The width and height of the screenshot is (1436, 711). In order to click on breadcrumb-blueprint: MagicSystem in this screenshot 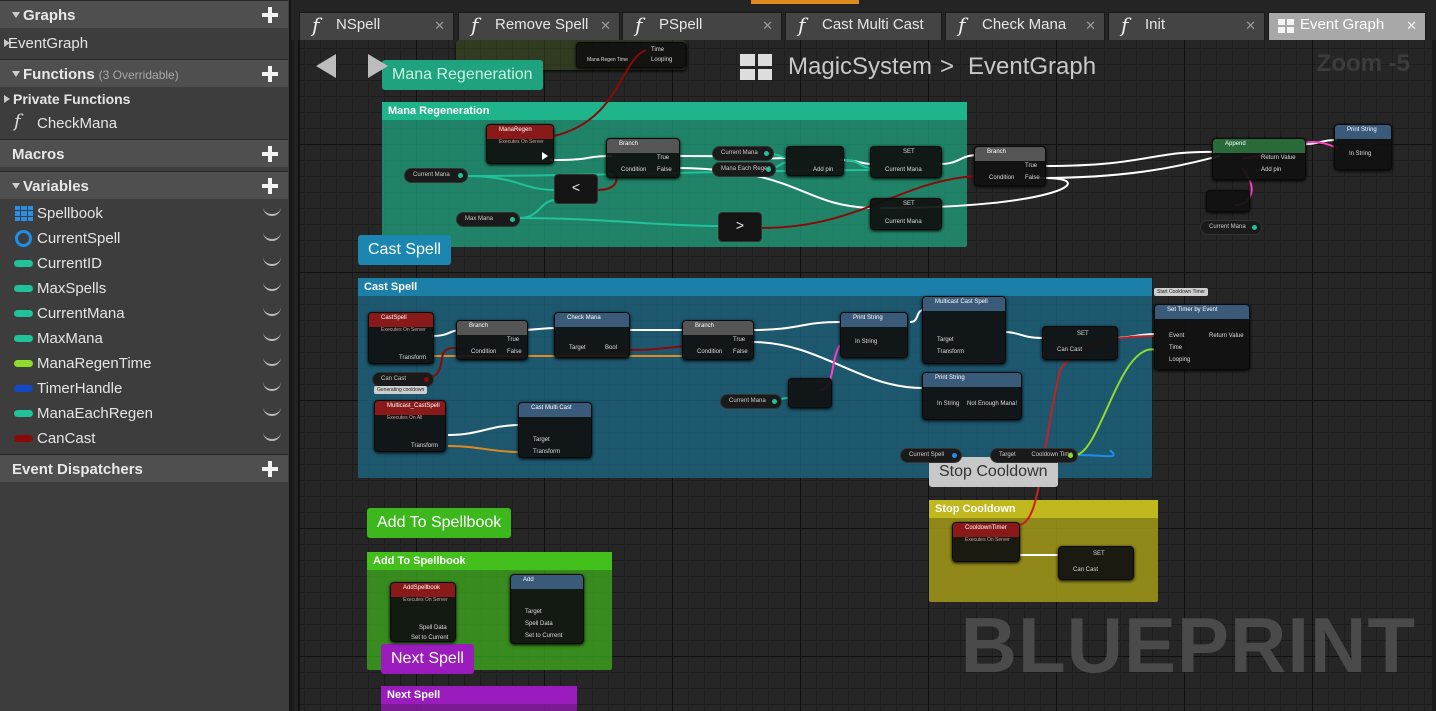, I will do `click(860, 67)`.